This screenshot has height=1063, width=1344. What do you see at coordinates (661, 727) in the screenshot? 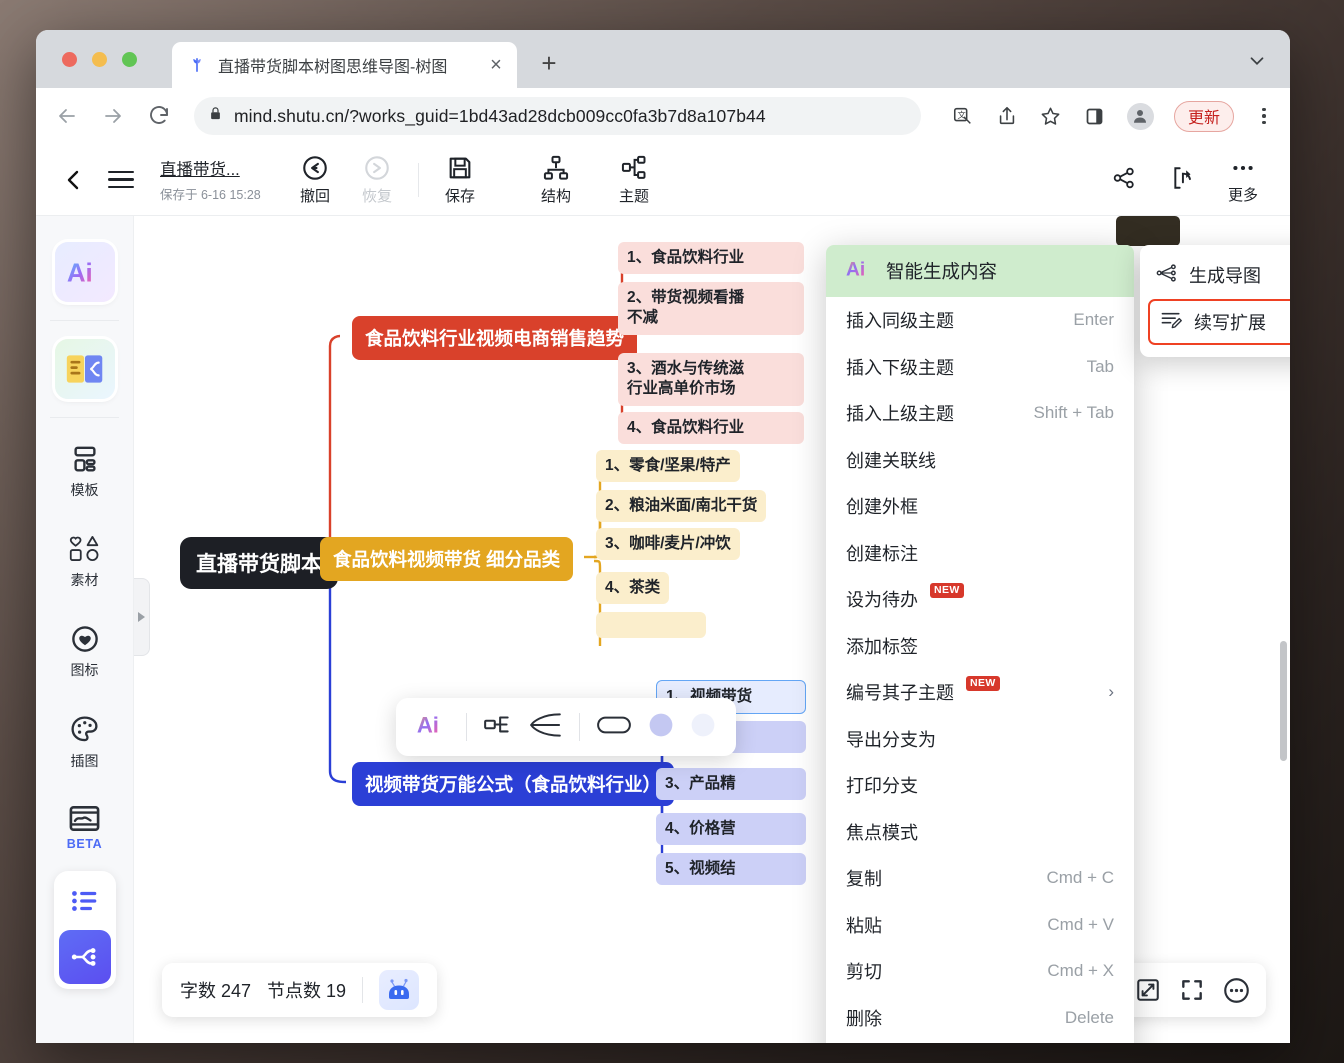
I see `filled-circle-icon` at bounding box center [661, 727].